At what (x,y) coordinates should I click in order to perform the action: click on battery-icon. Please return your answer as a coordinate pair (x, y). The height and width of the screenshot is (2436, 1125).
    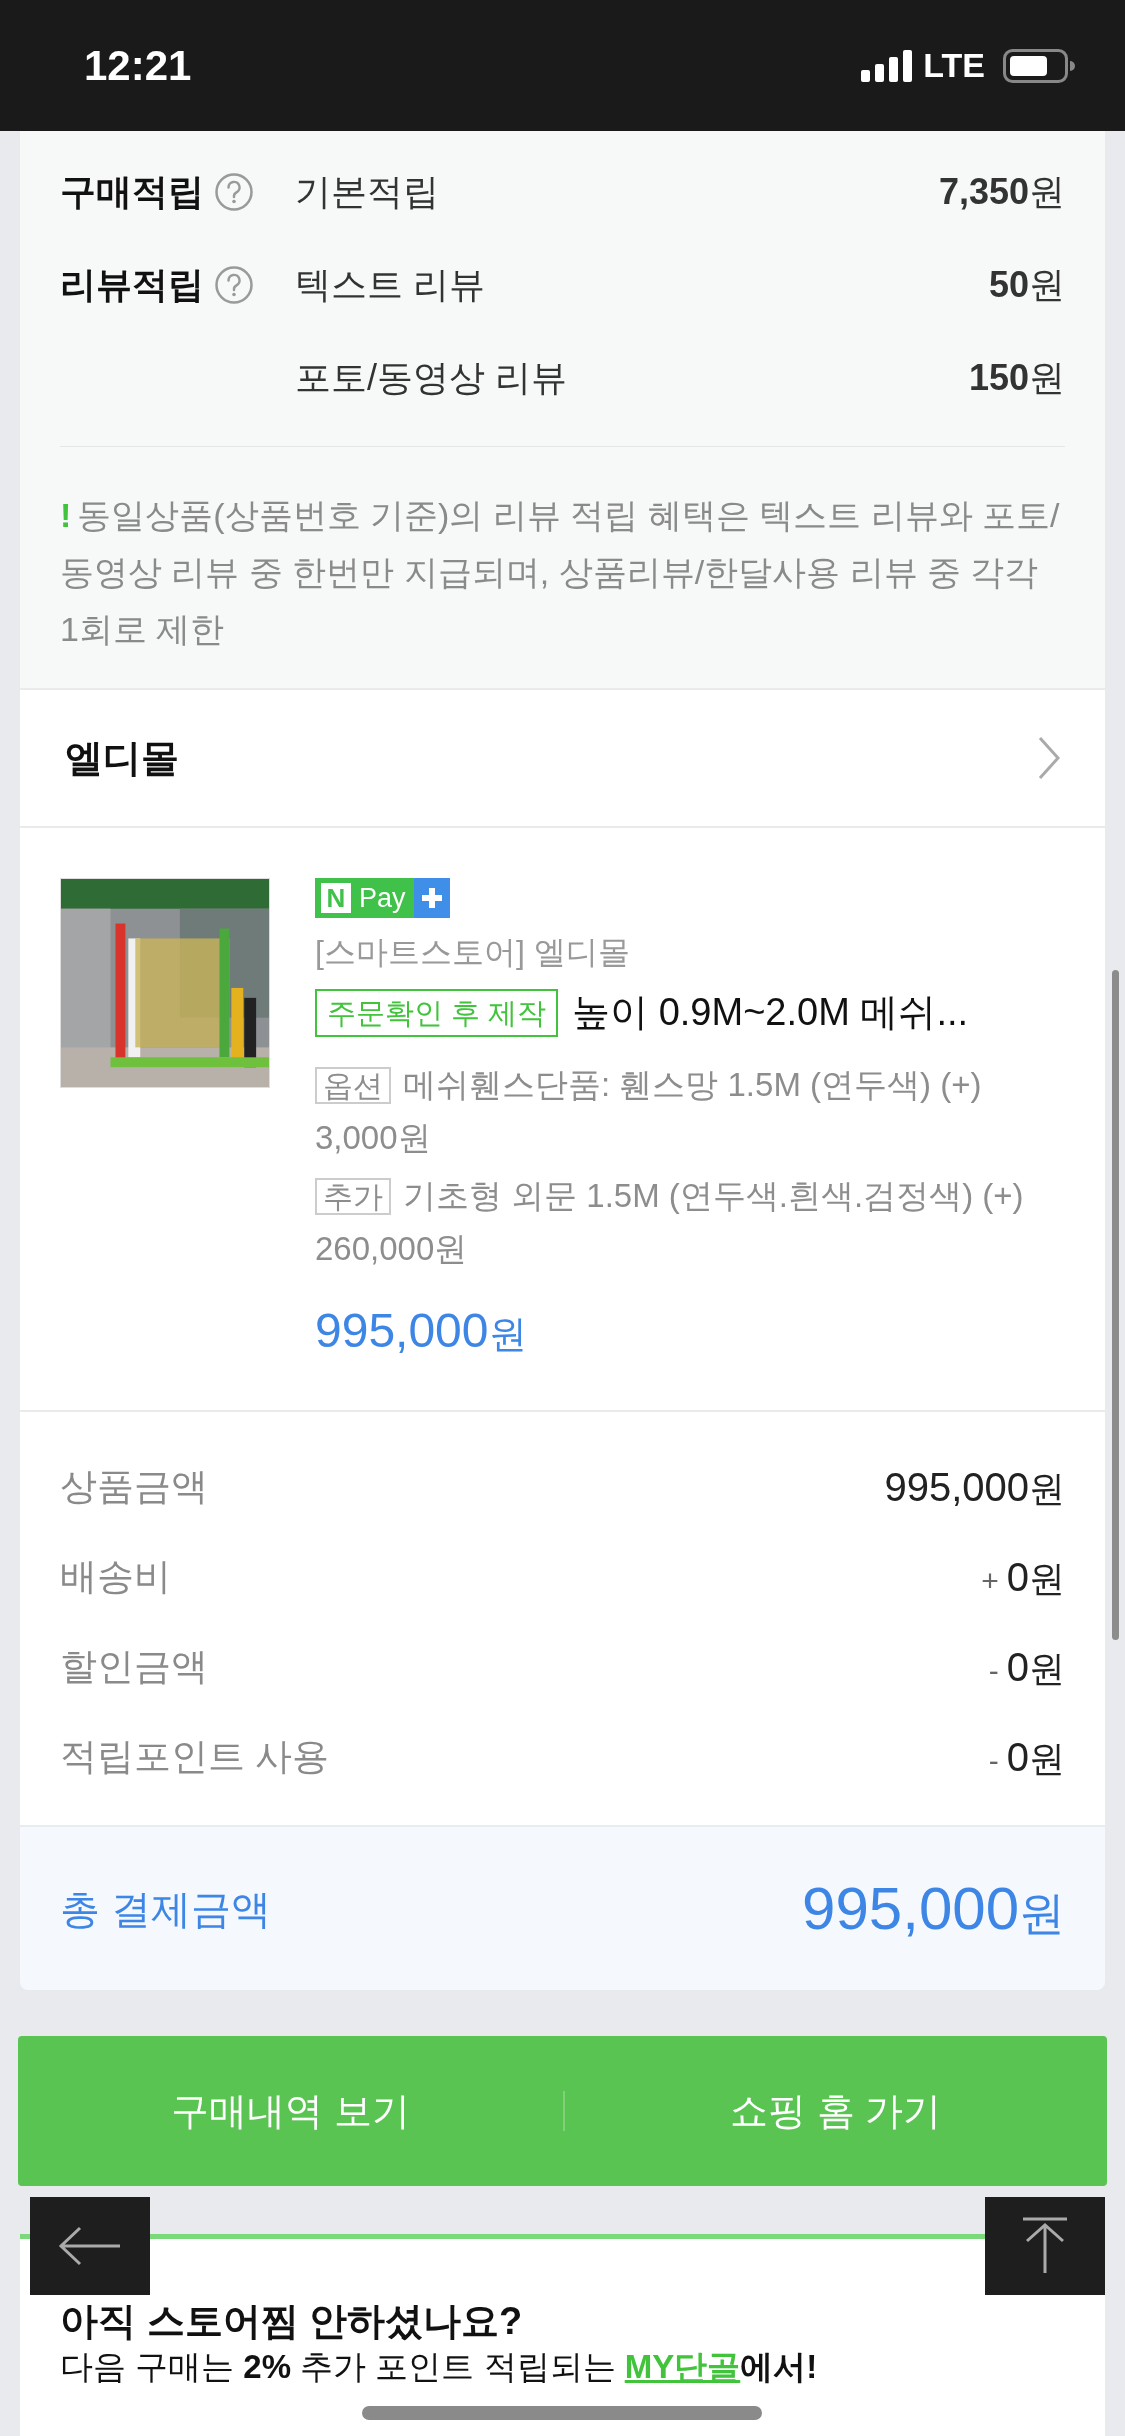
    Looking at the image, I should click on (1039, 65).